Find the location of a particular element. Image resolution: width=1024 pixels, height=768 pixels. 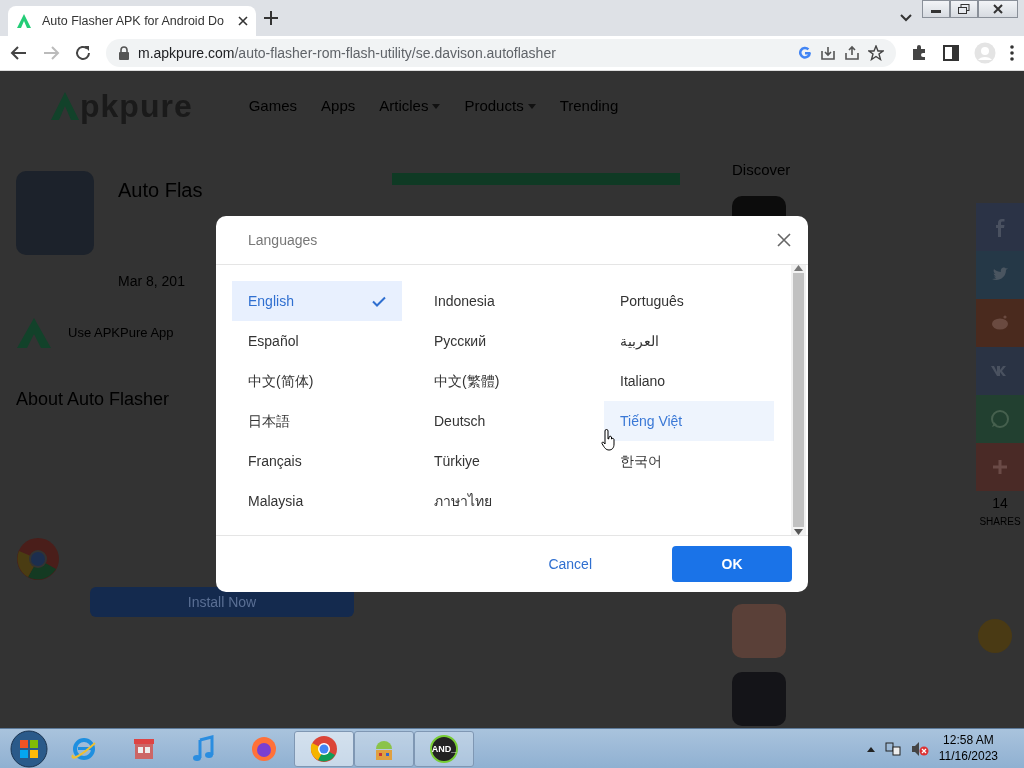

windows-orb-icon is located at coordinates (29, 749).